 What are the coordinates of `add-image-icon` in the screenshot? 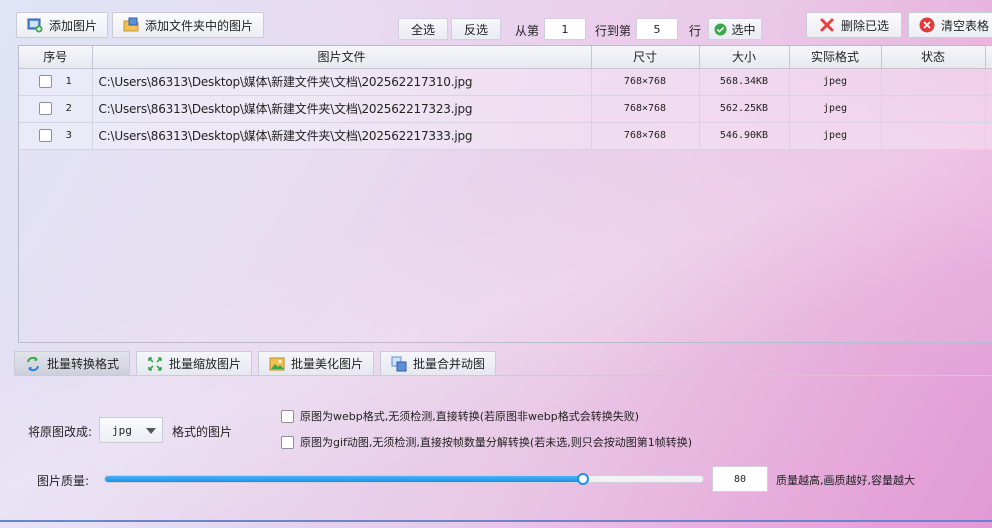 It's located at (35, 25).